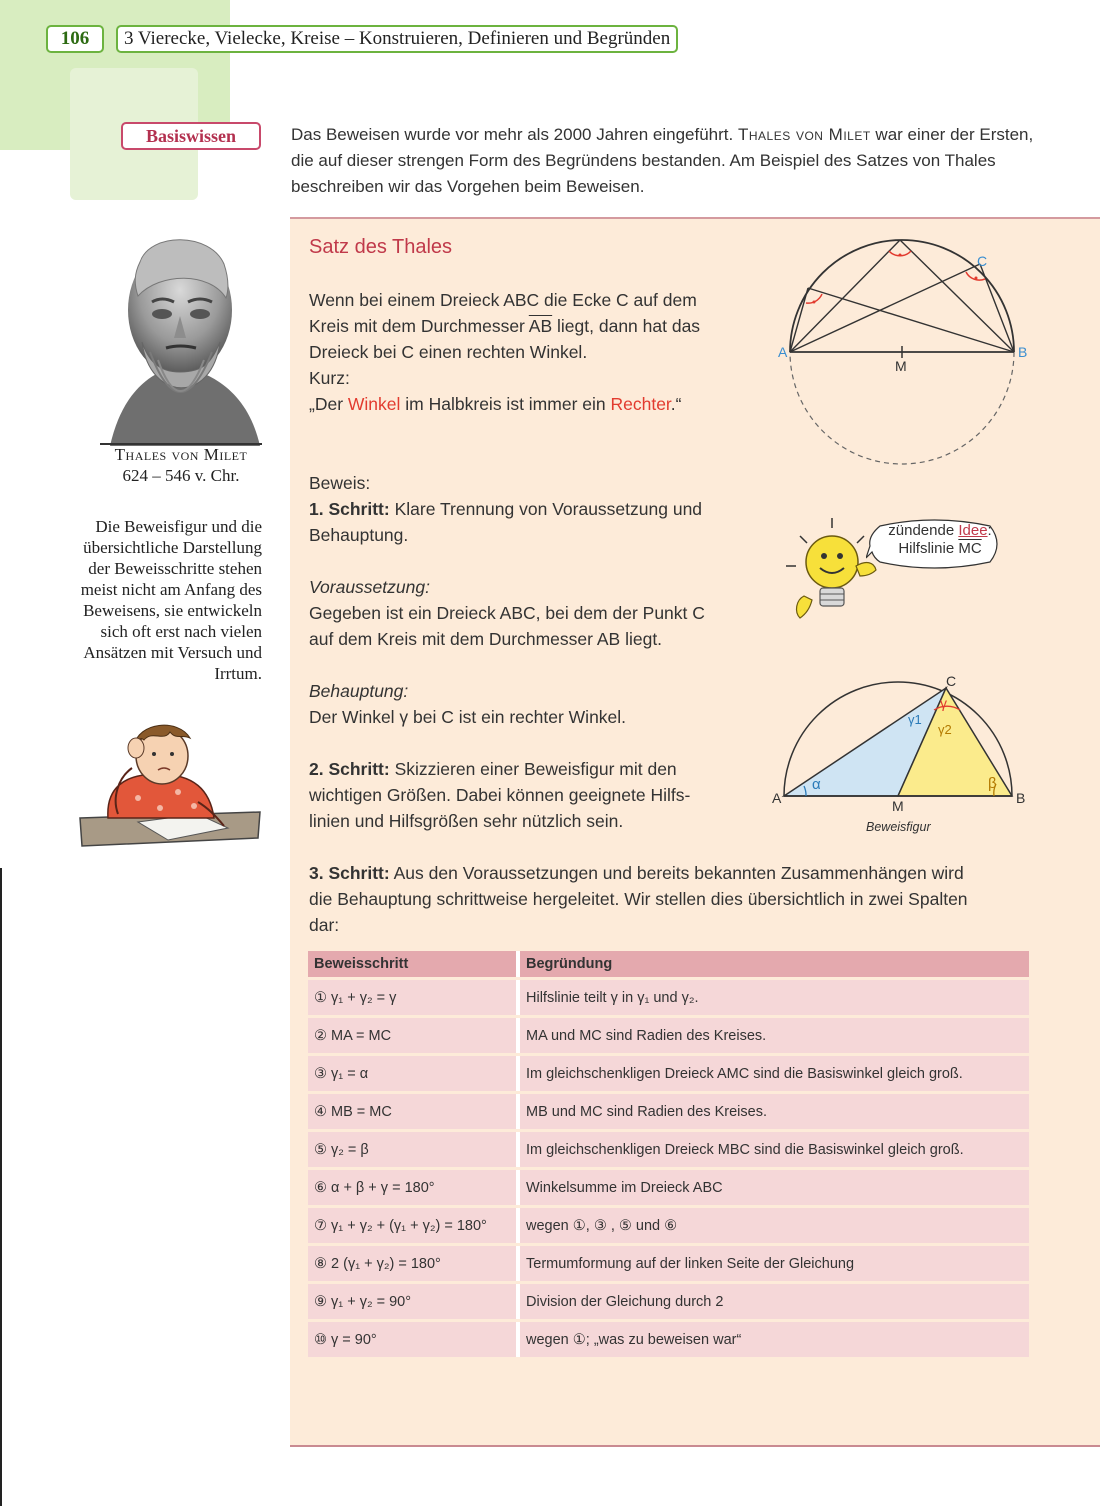 The height and width of the screenshot is (1506, 1100). I want to click on fig2-label-b: B, so click(1020, 798).